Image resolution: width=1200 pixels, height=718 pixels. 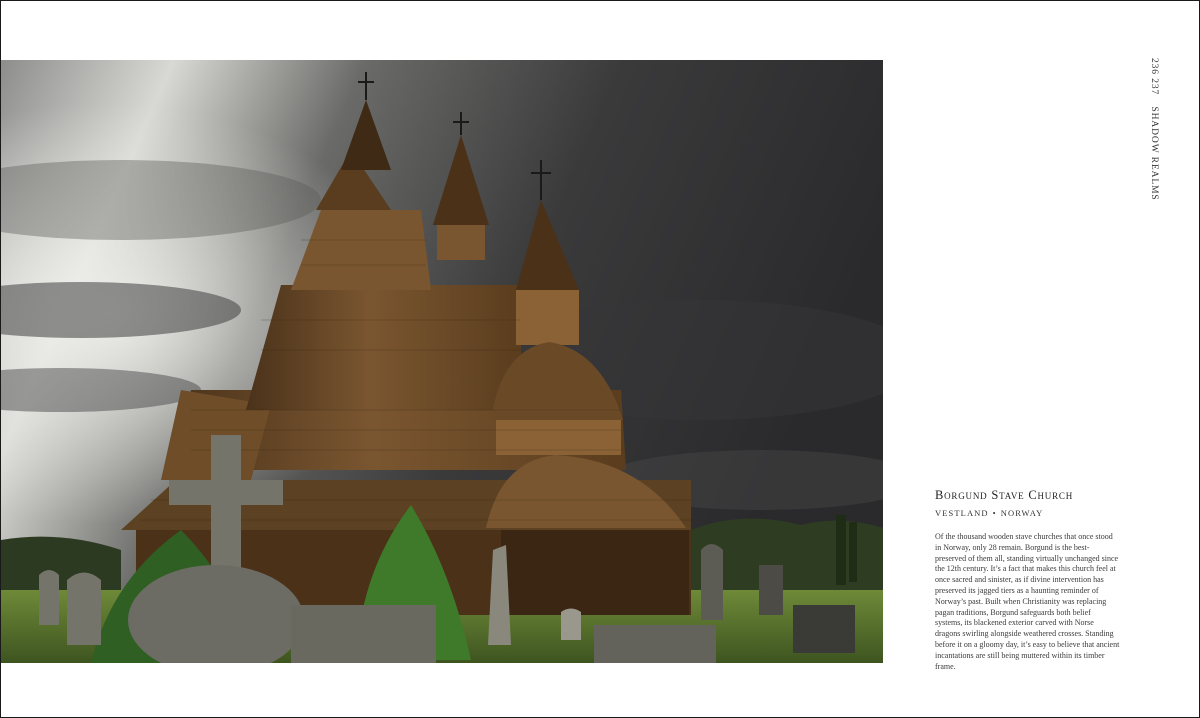 I want to click on caption-title: Borgund Stave Church, so click(x=1004, y=495).